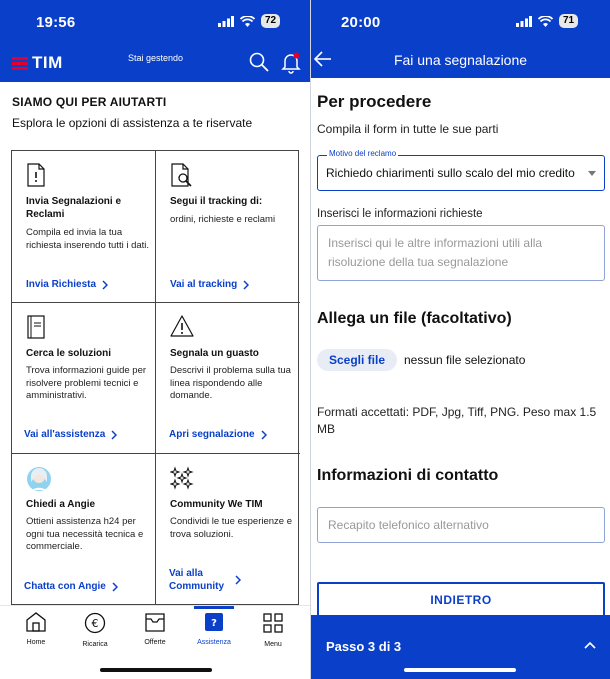 The height and width of the screenshot is (679, 610). I want to click on battery-indicator: 71, so click(569, 21).